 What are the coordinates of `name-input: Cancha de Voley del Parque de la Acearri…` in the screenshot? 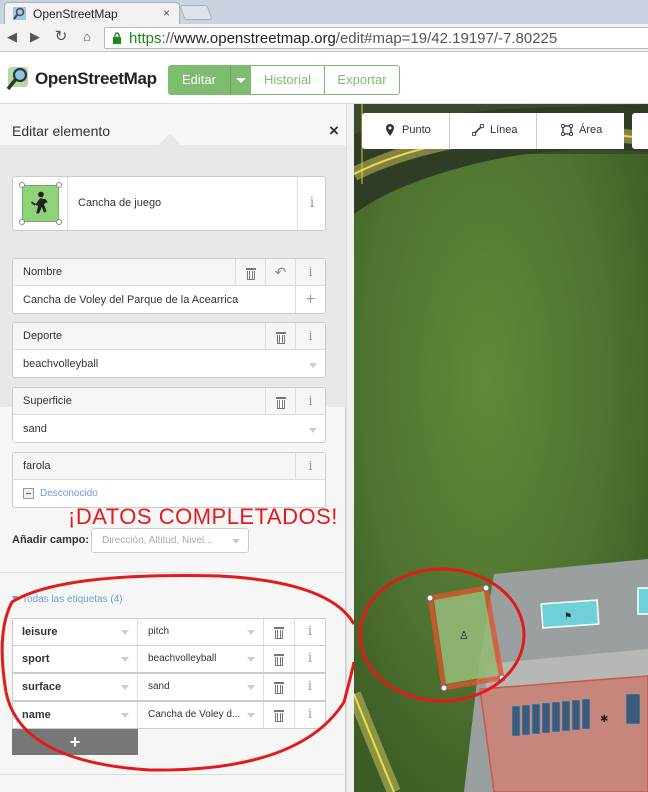 It's located at (130, 300).